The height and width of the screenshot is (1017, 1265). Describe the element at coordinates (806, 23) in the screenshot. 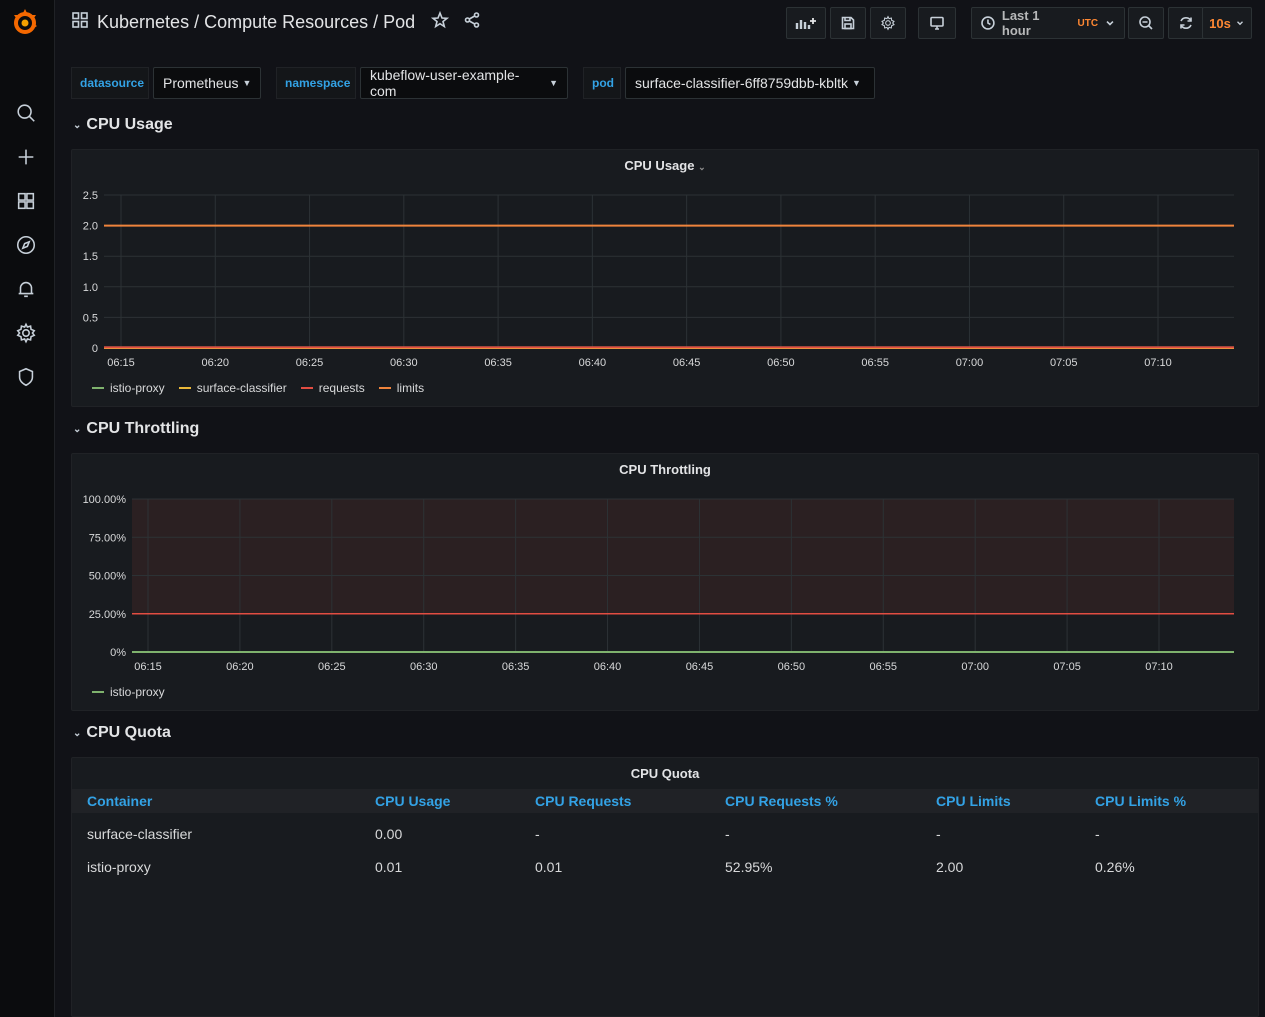

I see `add-panel-button` at that location.